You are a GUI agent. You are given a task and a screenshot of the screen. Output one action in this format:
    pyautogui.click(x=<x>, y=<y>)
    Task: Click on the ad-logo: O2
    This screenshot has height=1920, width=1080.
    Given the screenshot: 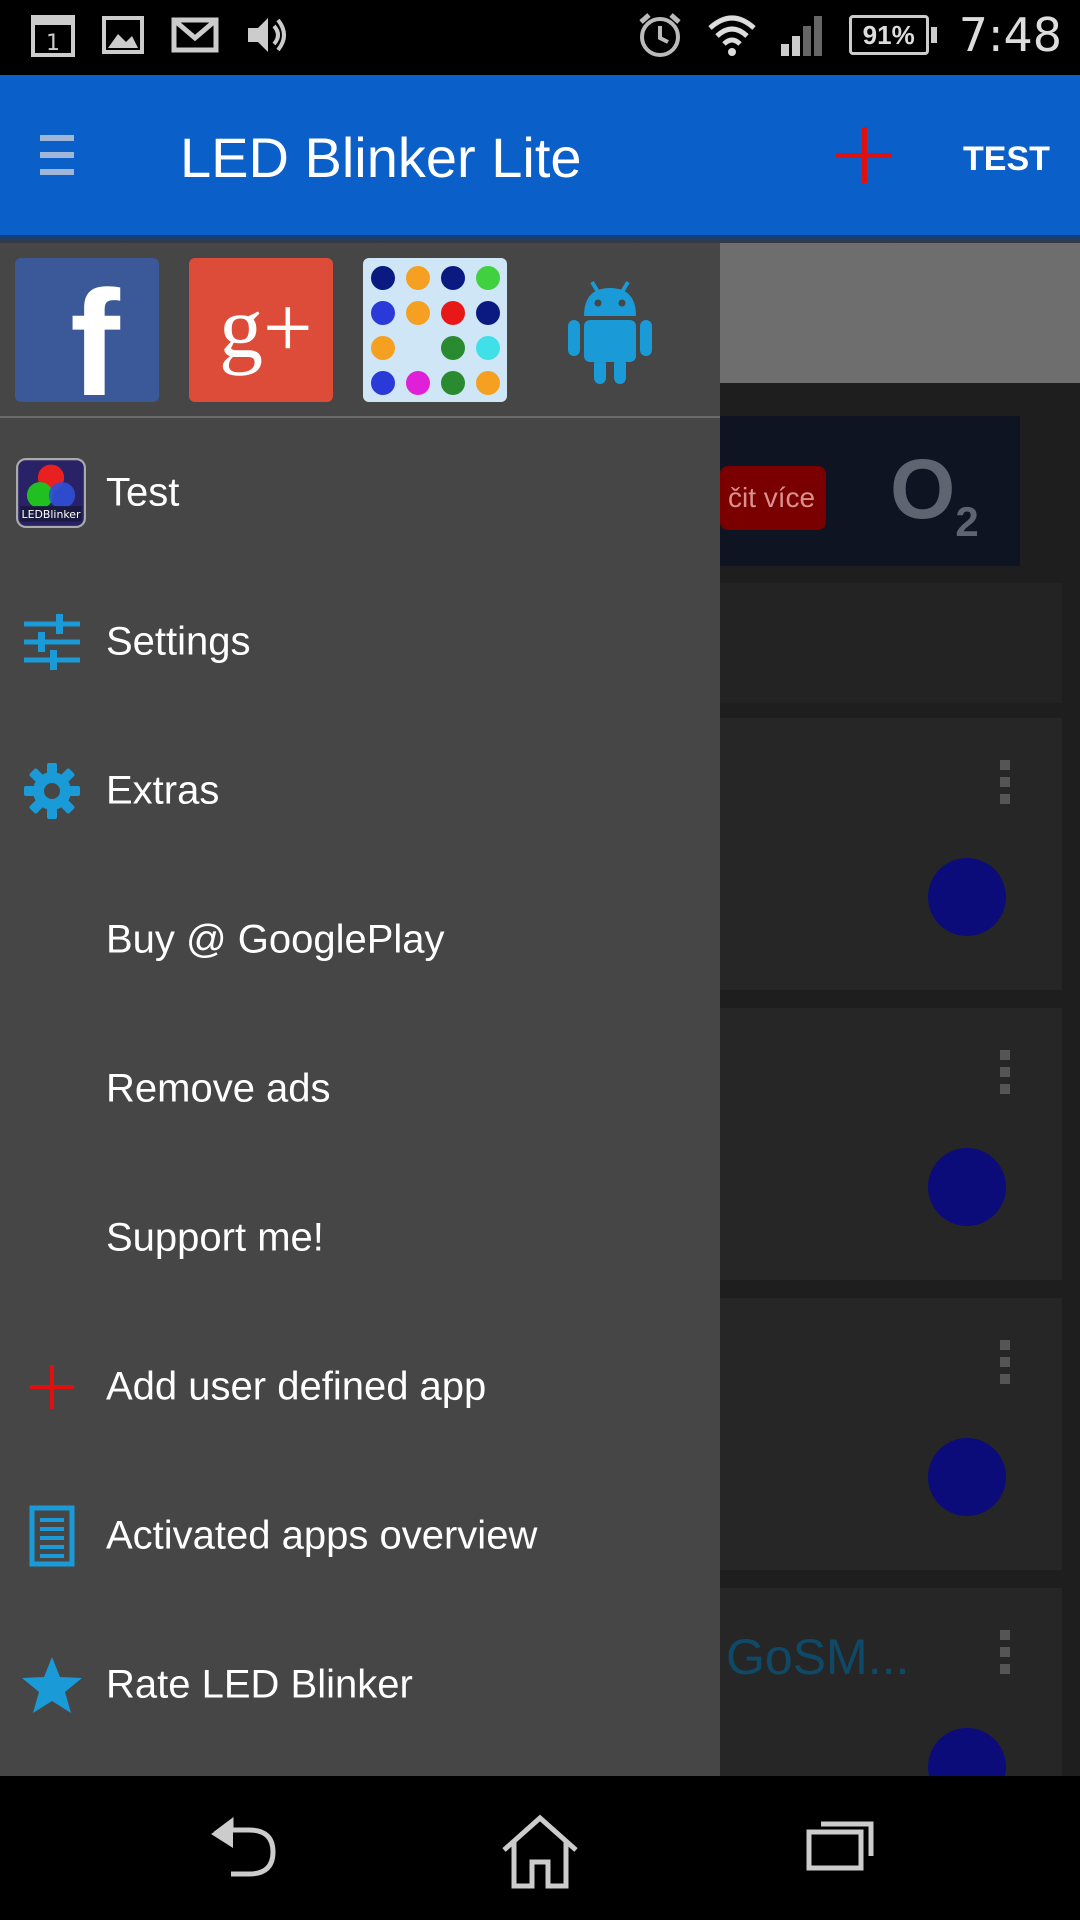 What is the action you would take?
    pyautogui.click(x=934, y=493)
    